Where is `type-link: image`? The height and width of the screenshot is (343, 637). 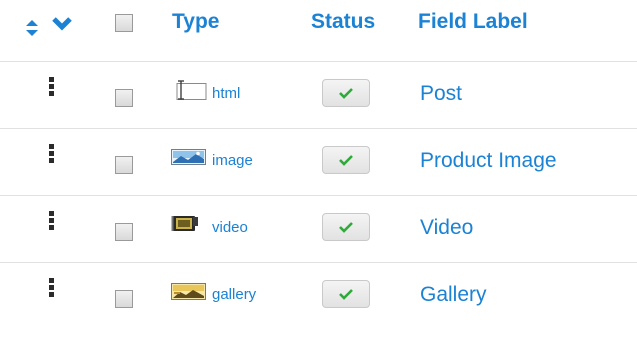
type-link: image is located at coordinates (232, 160).